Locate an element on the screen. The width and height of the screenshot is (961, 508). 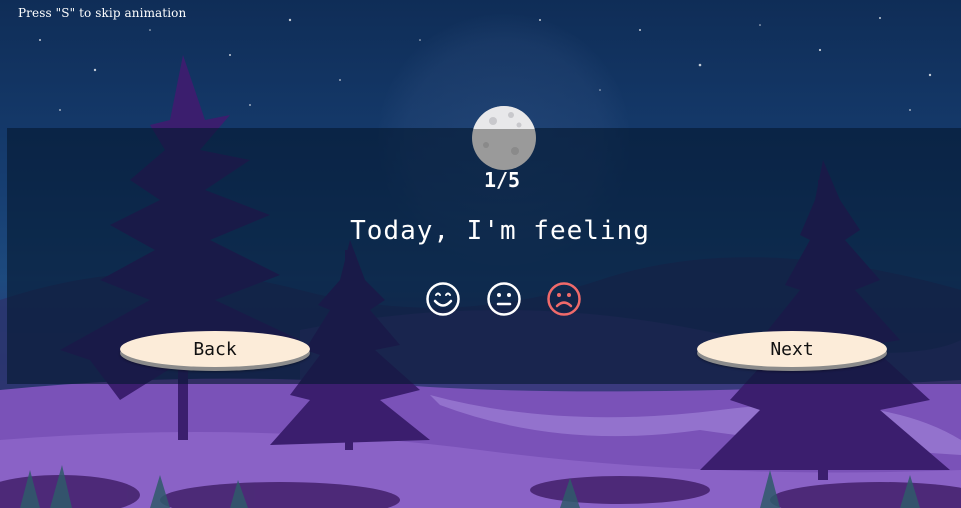
sad-face-icon is located at coordinates (564, 299).